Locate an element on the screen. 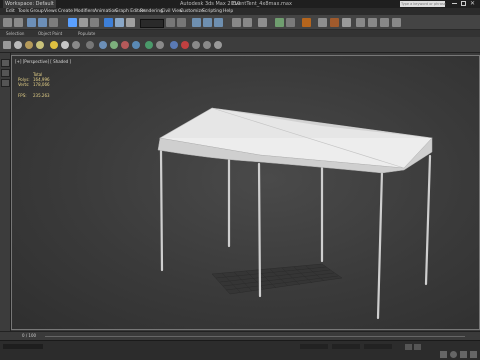  render-setup-icon is located at coordinates (322, 22).